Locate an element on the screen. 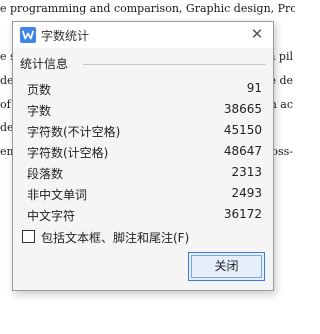 The height and width of the screenshot is (334, 320). include-textbox-footnotes-checkbox: 包括文本框、脚注和尾注(F) is located at coordinates (142, 237).